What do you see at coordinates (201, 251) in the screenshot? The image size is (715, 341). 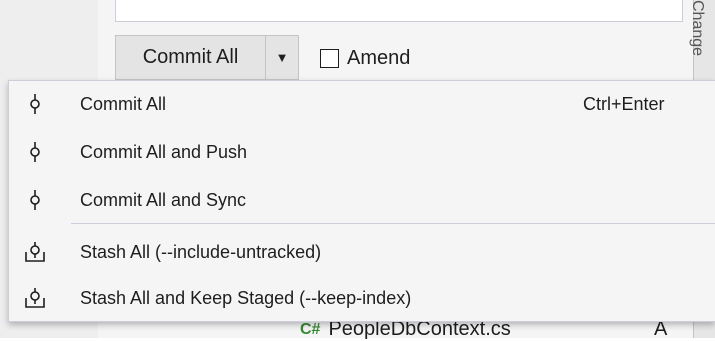 I see `menu-item-label: Stash All (--include-untracked)` at bounding box center [201, 251].